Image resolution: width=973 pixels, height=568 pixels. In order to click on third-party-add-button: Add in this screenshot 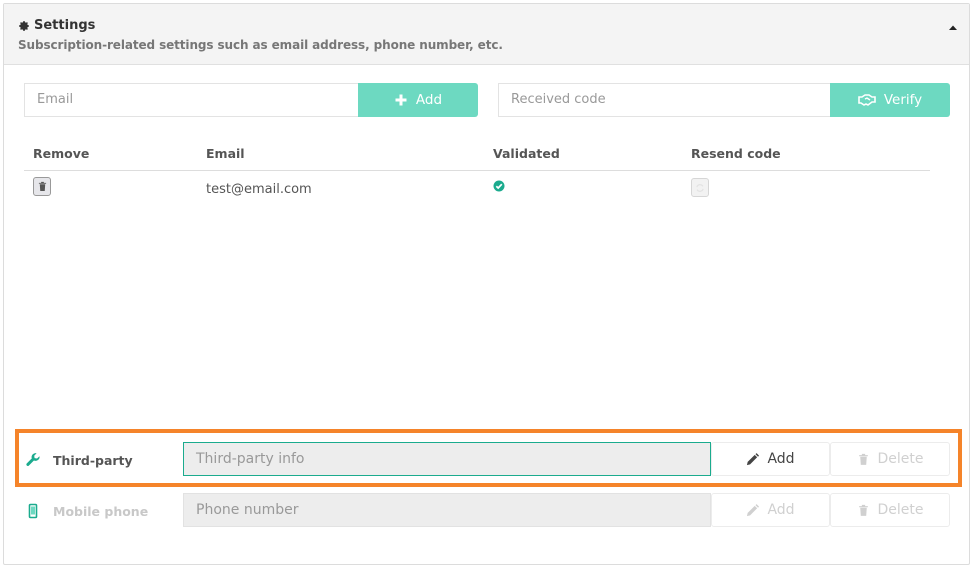, I will do `click(770, 459)`.